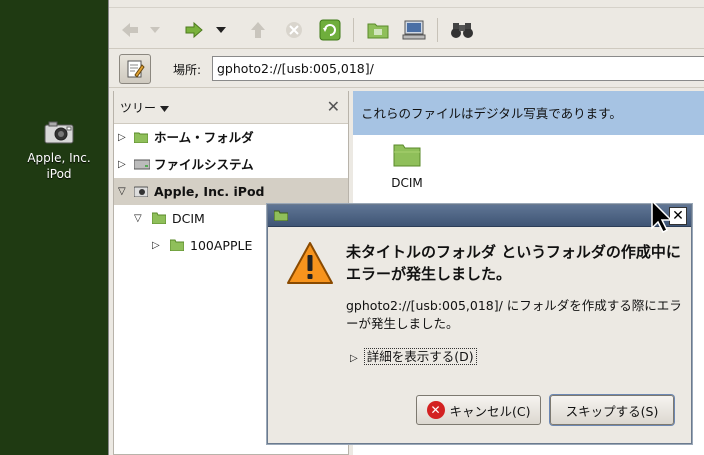 This screenshot has height=455, width=704. Describe the element at coordinates (435, 410) in the screenshot. I see `cancel-icon: ✕` at that location.